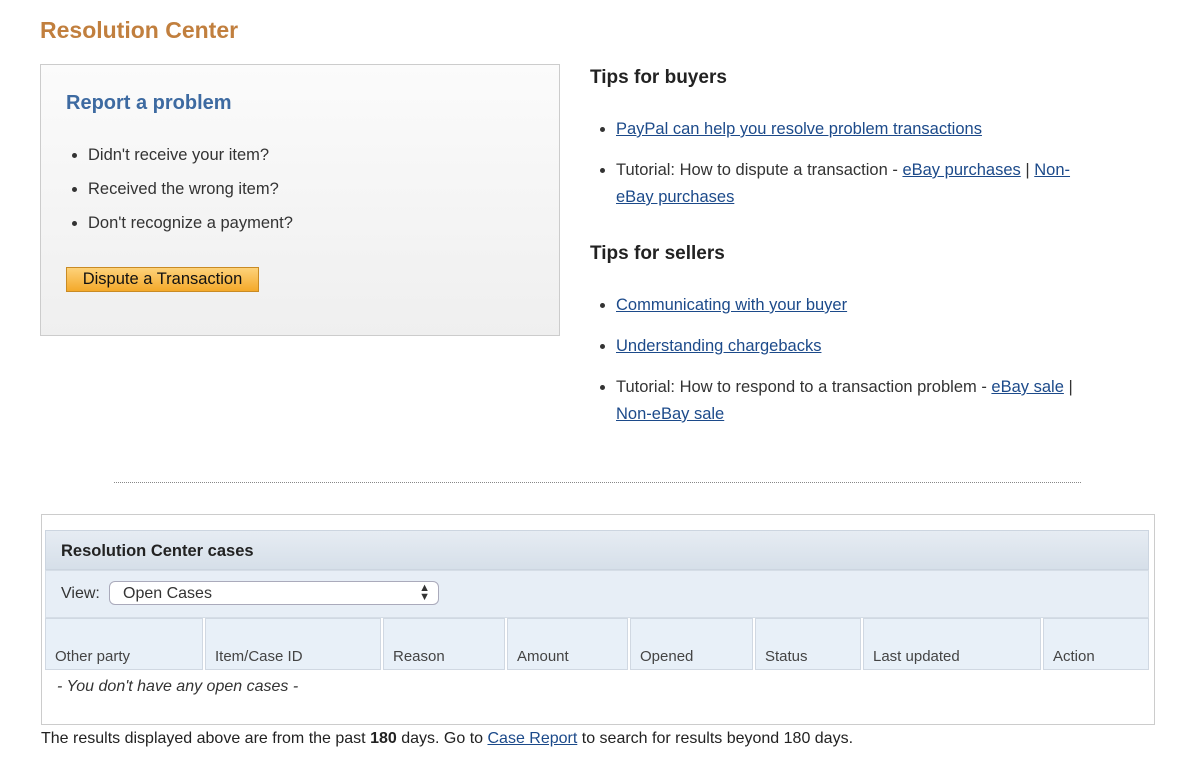 The width and height of the screenshot is (1200, 769). I want to click on empty-cases-message: - You don't have any open cases -, so click(178, 686).